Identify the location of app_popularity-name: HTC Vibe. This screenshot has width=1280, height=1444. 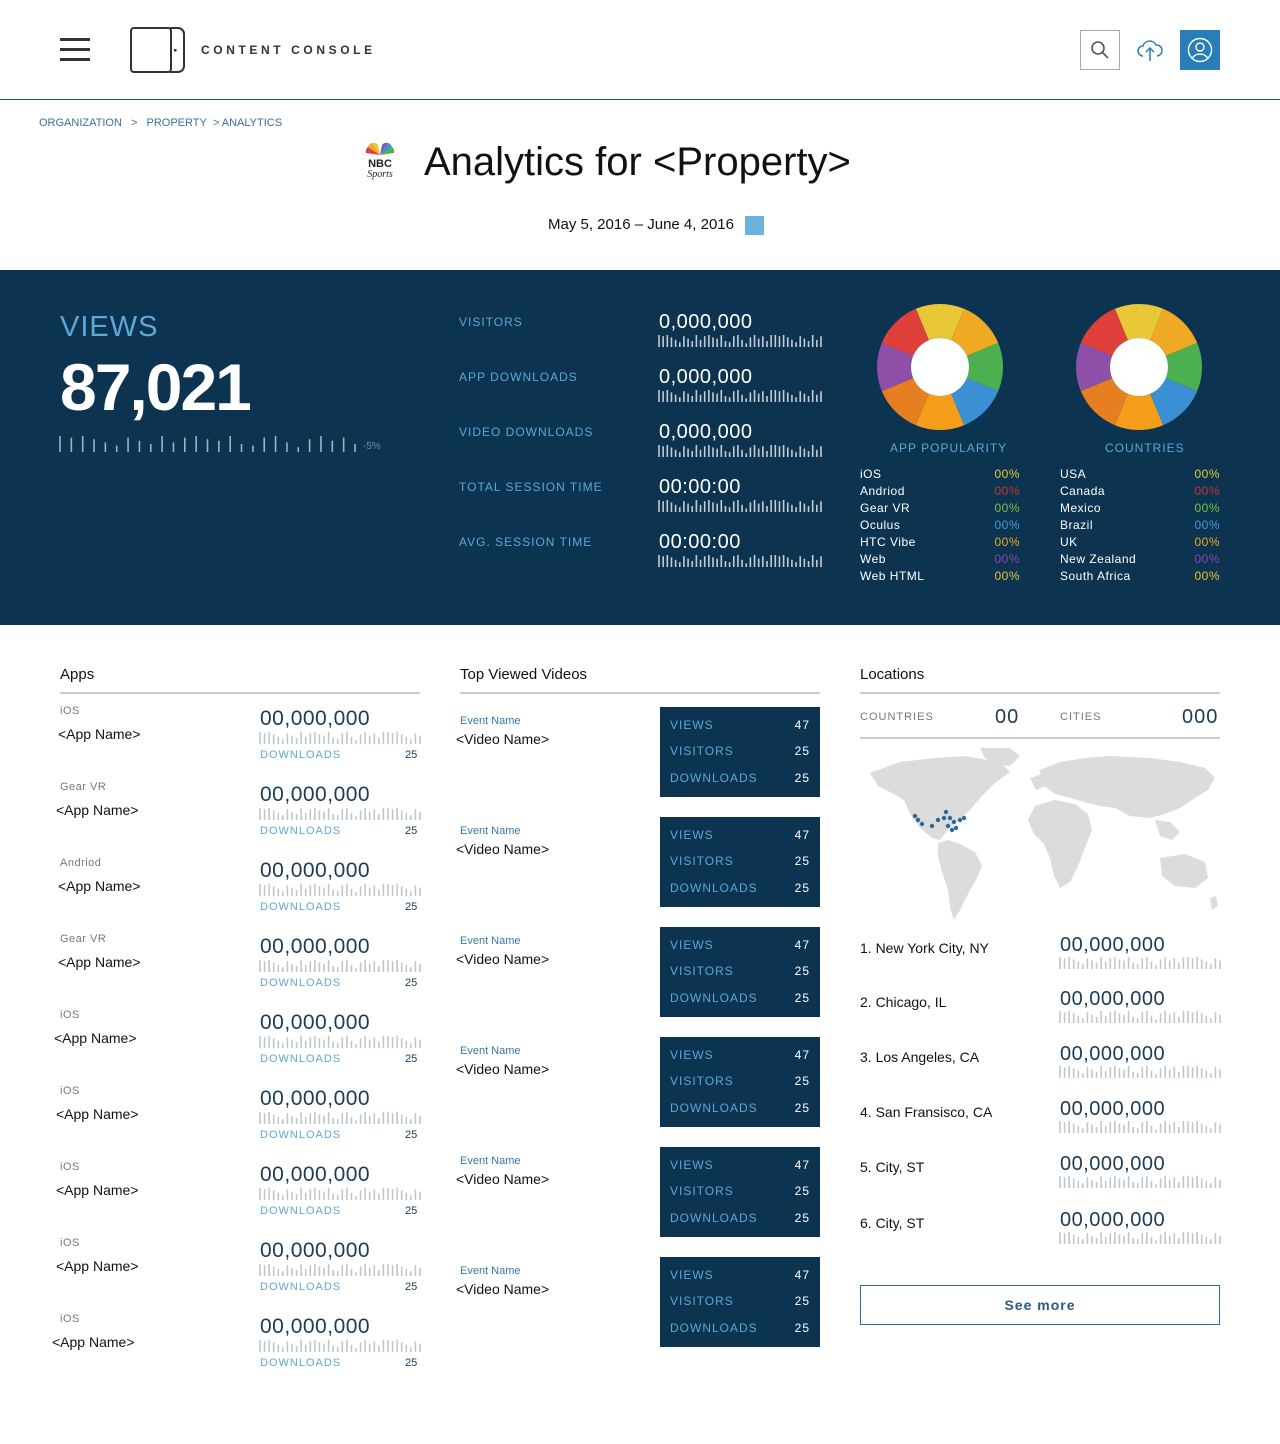
(888, 542).